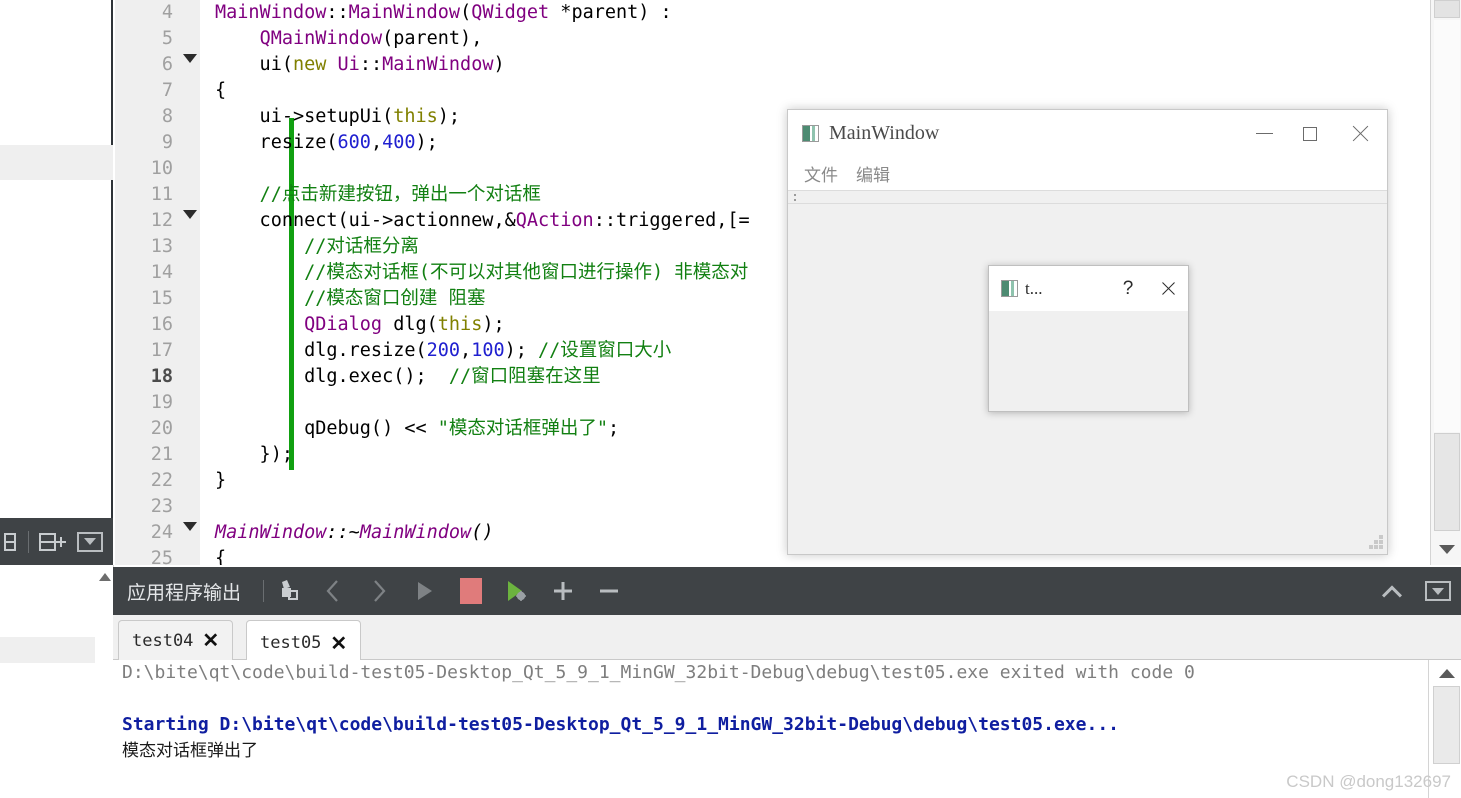 This screenshot has width=1461, height=798. What do you see at coordinates (161, 532) in the screenshot?
I see `line-number: 24` at bounding box center [161, 532].